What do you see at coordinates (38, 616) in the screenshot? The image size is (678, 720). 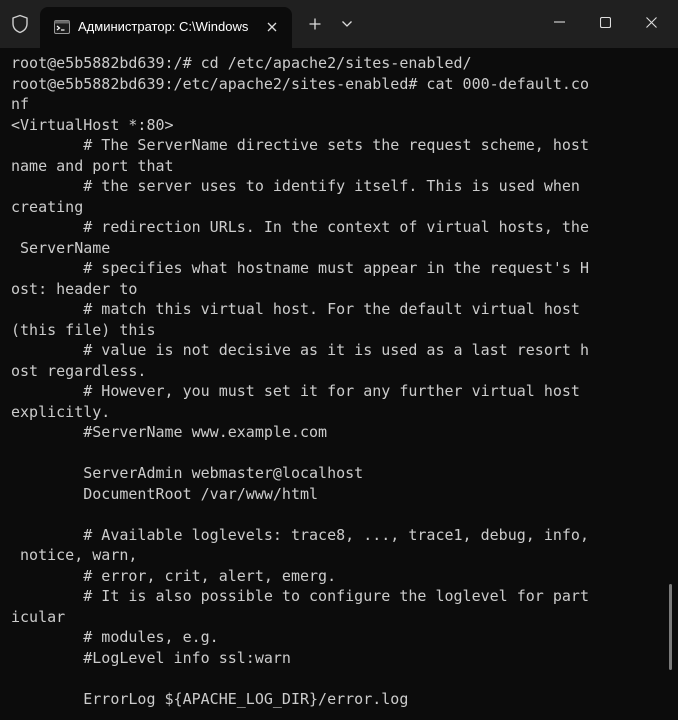 I see `terminal-line: icular` at bounding box center [38, 616].